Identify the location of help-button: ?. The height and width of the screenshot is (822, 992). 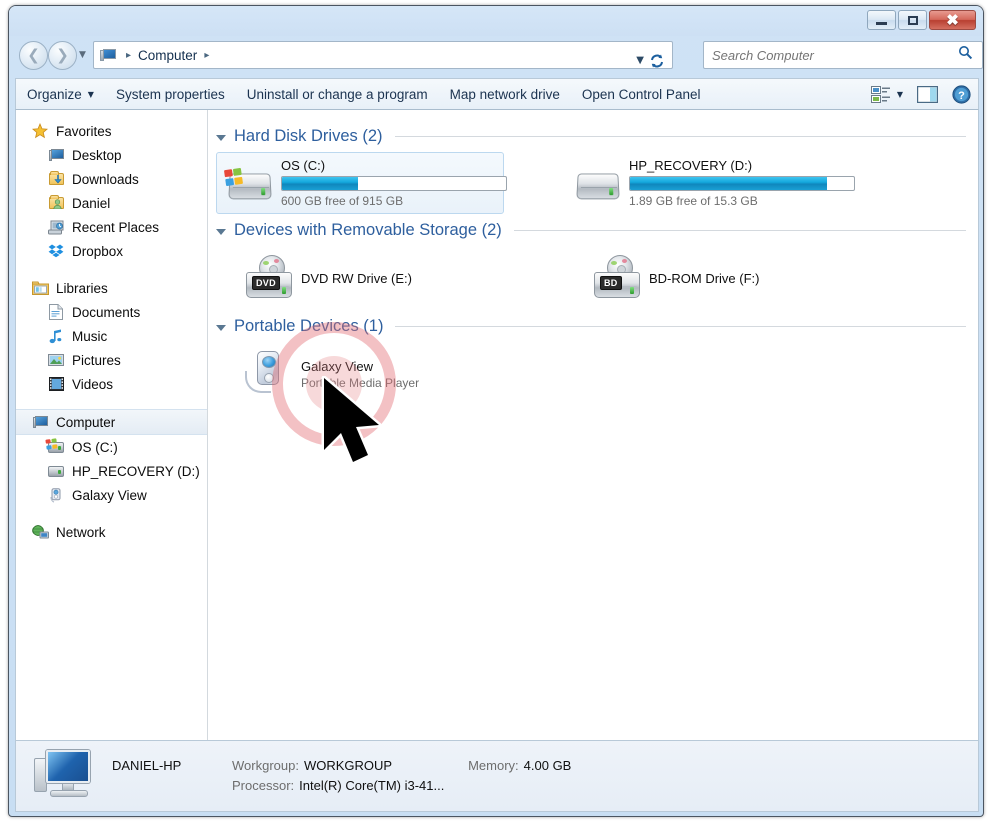
(961, 94).